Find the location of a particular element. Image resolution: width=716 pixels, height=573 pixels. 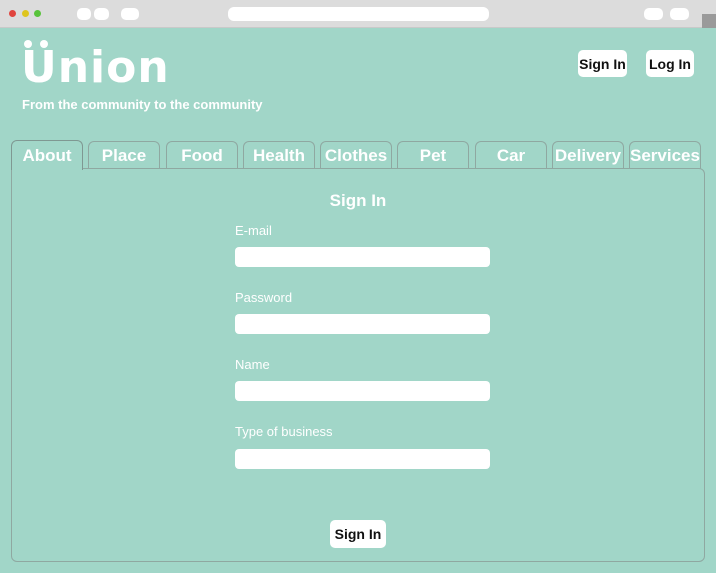

form-title: Sign In is located at coordinates (358, 200).